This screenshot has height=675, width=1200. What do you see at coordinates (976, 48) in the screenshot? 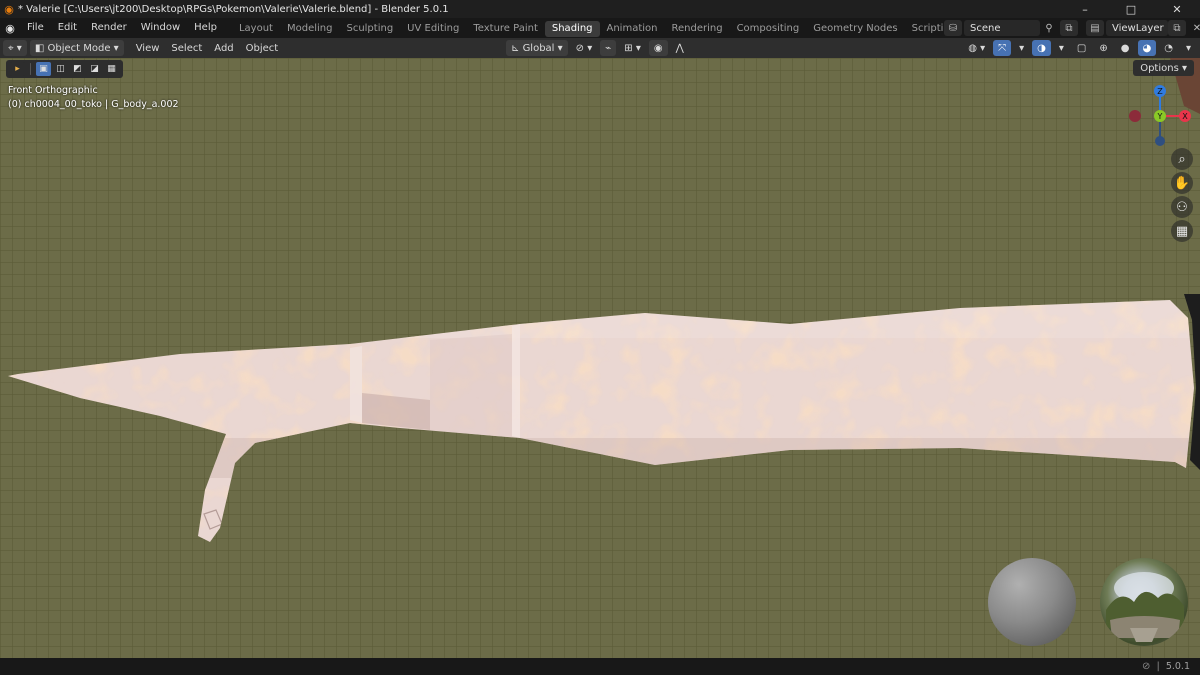
I see `visibility-icon: ◍ ▾` at bounding box center [976, 48].